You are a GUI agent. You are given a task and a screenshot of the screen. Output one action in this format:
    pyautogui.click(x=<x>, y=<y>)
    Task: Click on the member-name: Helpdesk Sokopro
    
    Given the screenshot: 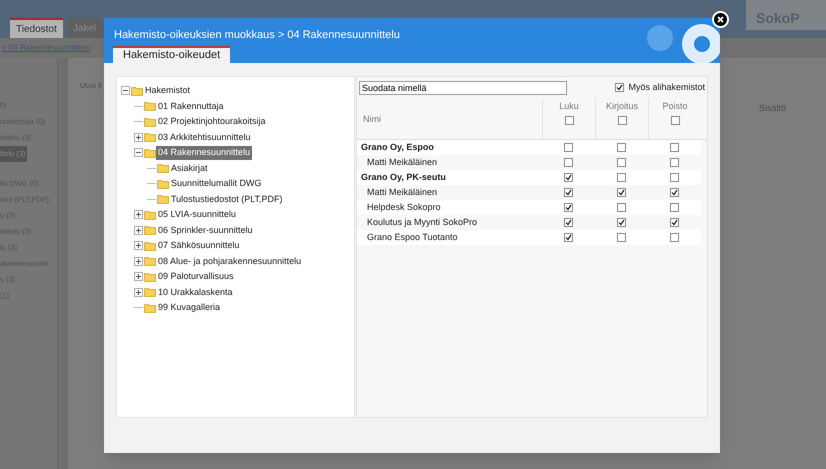 What is the action you would take?
    pyautogui.click(x=404, y=207)
    